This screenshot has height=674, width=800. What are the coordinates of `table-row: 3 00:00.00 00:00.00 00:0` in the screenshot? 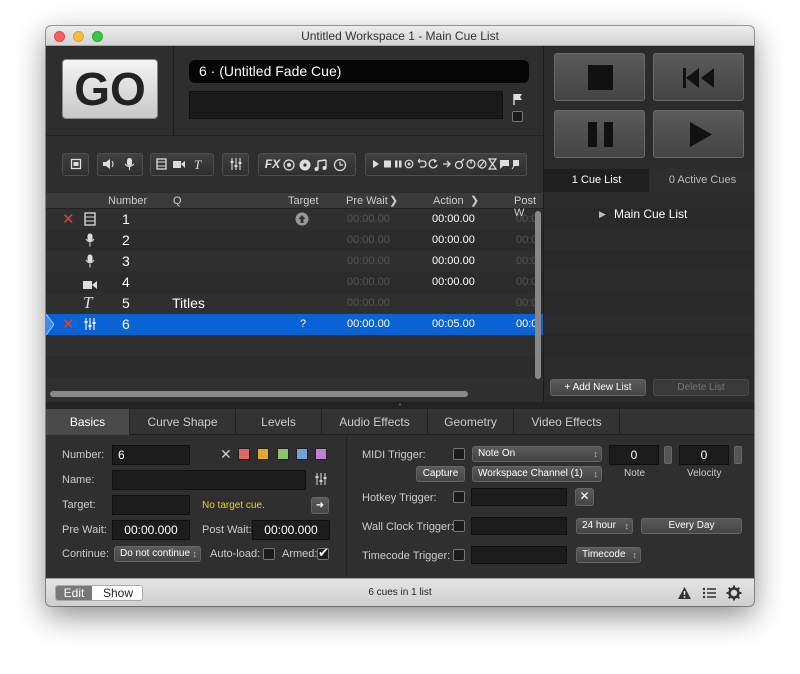 It's located at (294, 261).